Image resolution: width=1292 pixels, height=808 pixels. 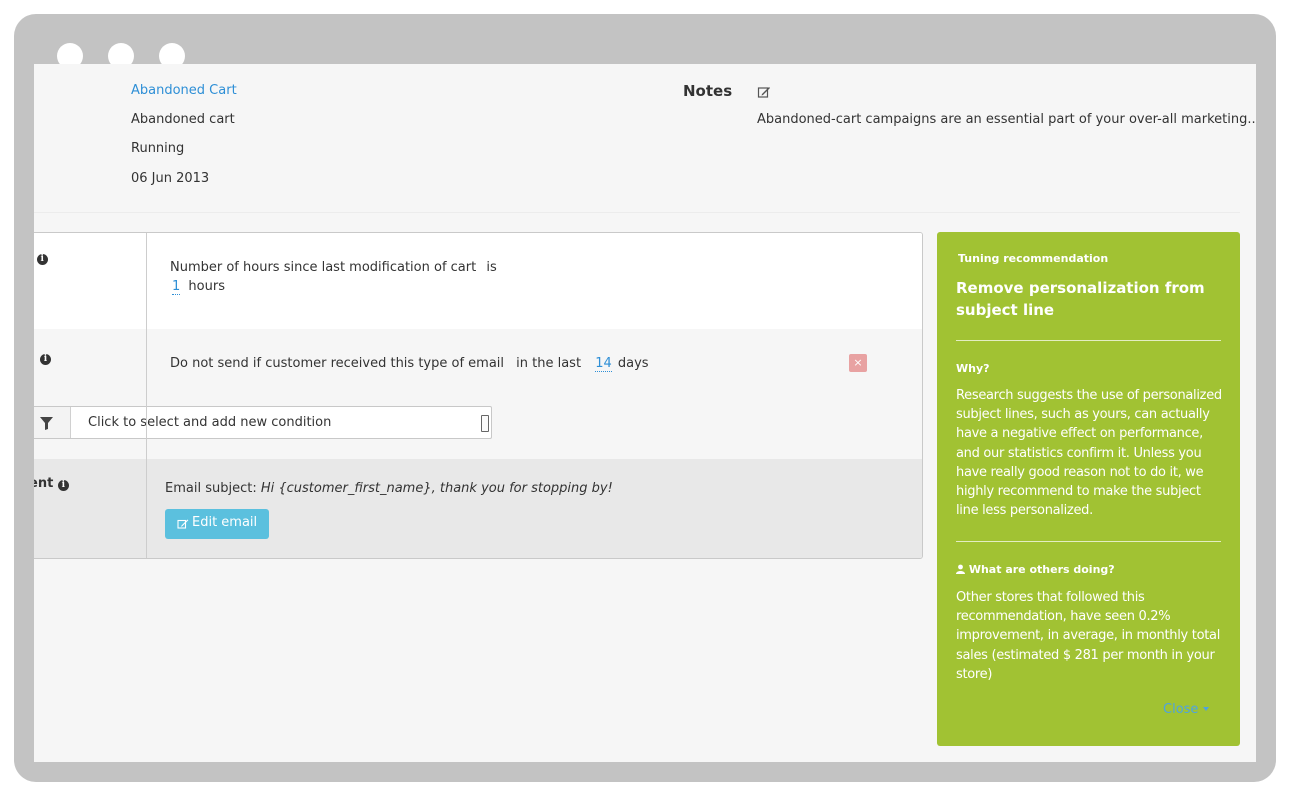 I want to click on campaign-name-link: Abandoned Cart, so click(x=184, y=90).